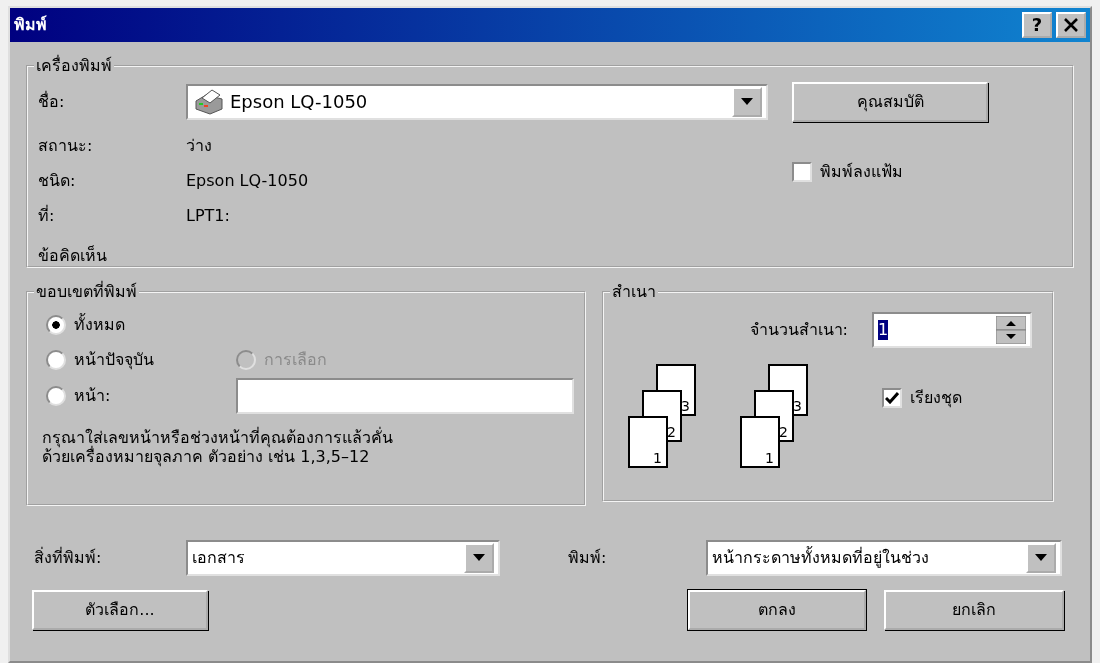  What do you see at coordinates (52, 102) in the screenshot?
I see `field-label: ชื่อ:` at bounding box center [52, 102].